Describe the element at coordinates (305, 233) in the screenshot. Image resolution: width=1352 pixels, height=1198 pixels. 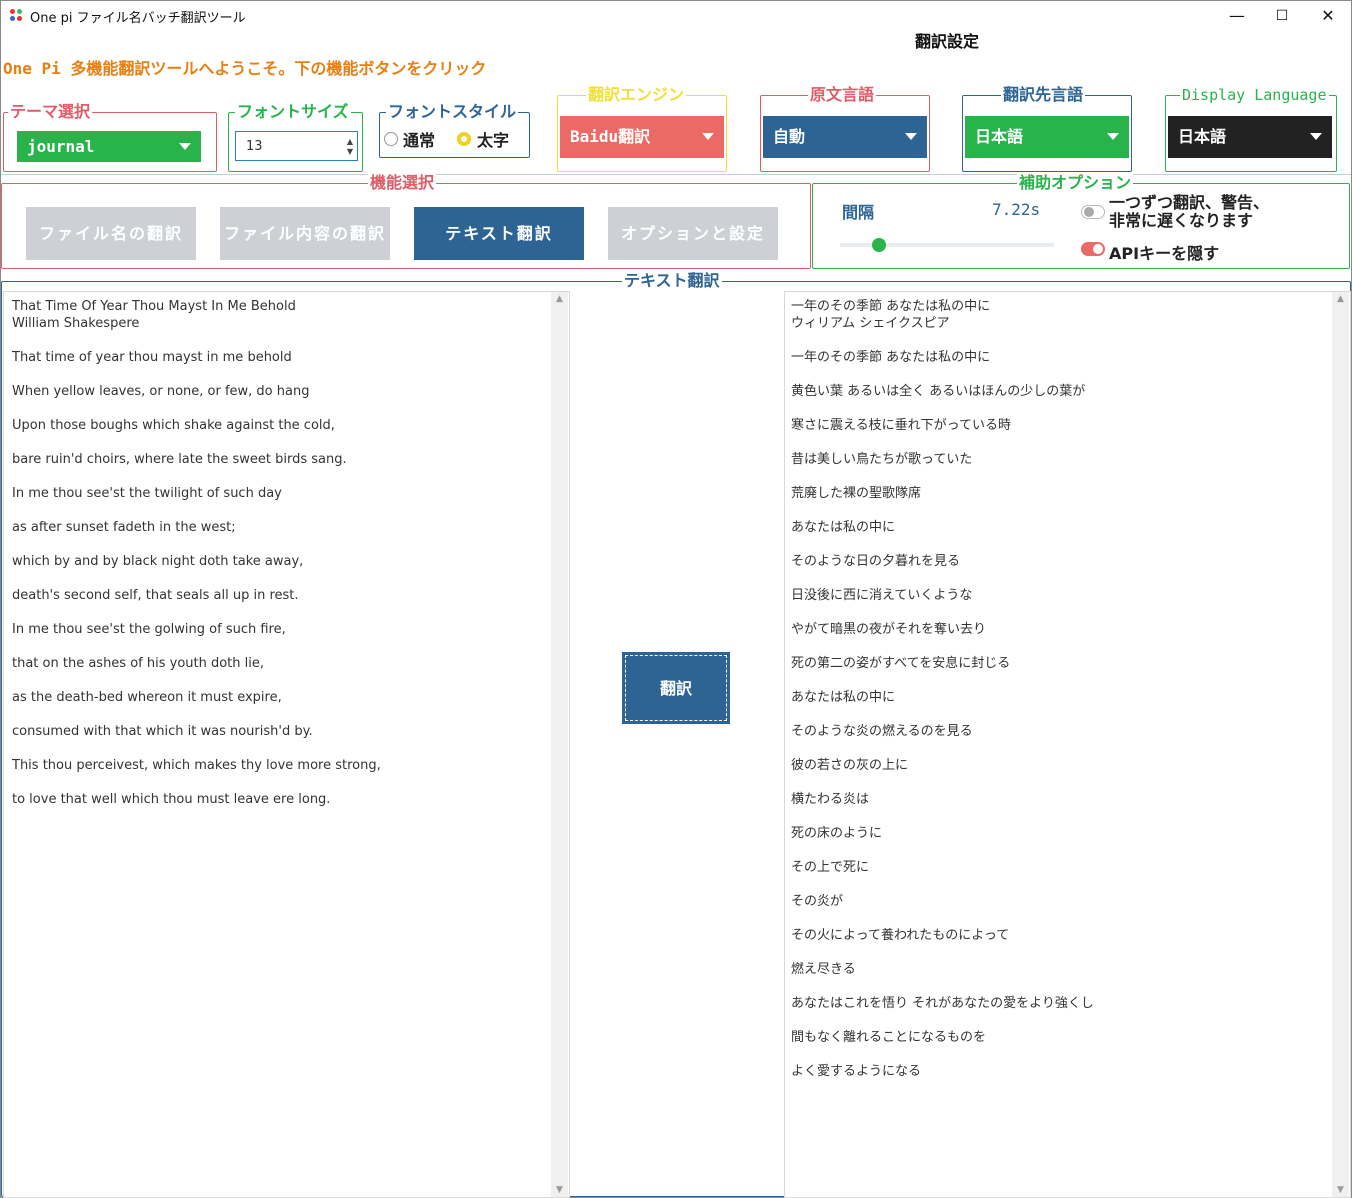
I see `file-content-translate-button: ファイル内容の翻訳` at that location.